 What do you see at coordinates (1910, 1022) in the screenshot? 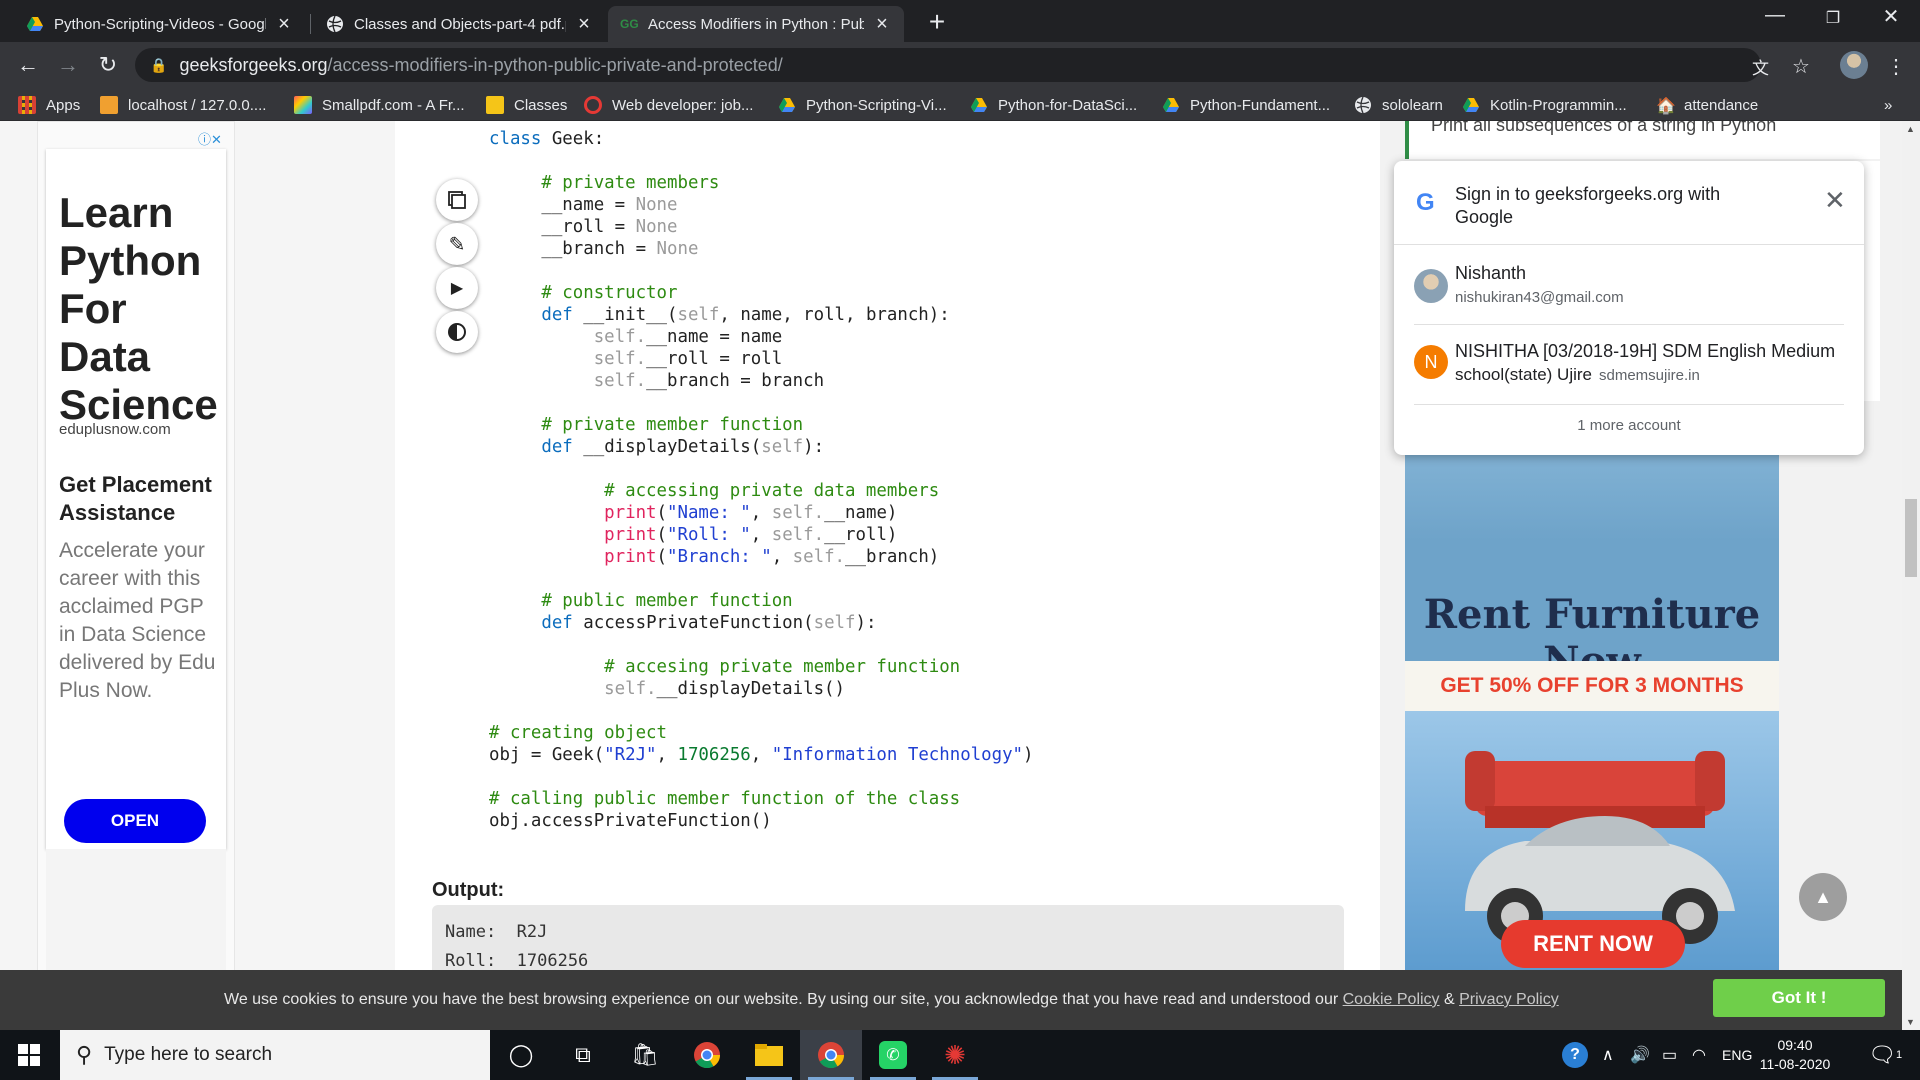
I see `scroll-down-icon: ▼` at bounding box center [1910, 1022].